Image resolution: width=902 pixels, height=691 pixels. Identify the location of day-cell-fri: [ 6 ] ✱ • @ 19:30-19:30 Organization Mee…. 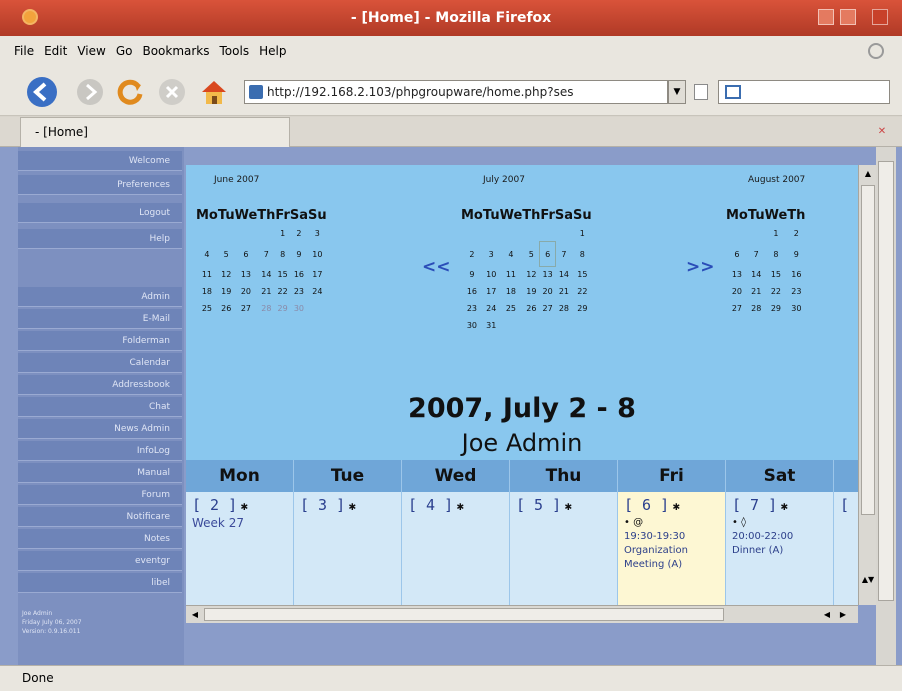
(672, 548).